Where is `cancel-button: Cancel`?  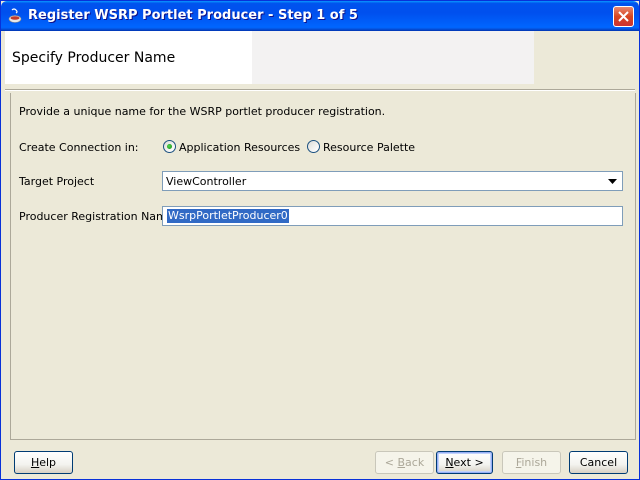 cancel-button: Cancel is located at coordinates (598, 462).